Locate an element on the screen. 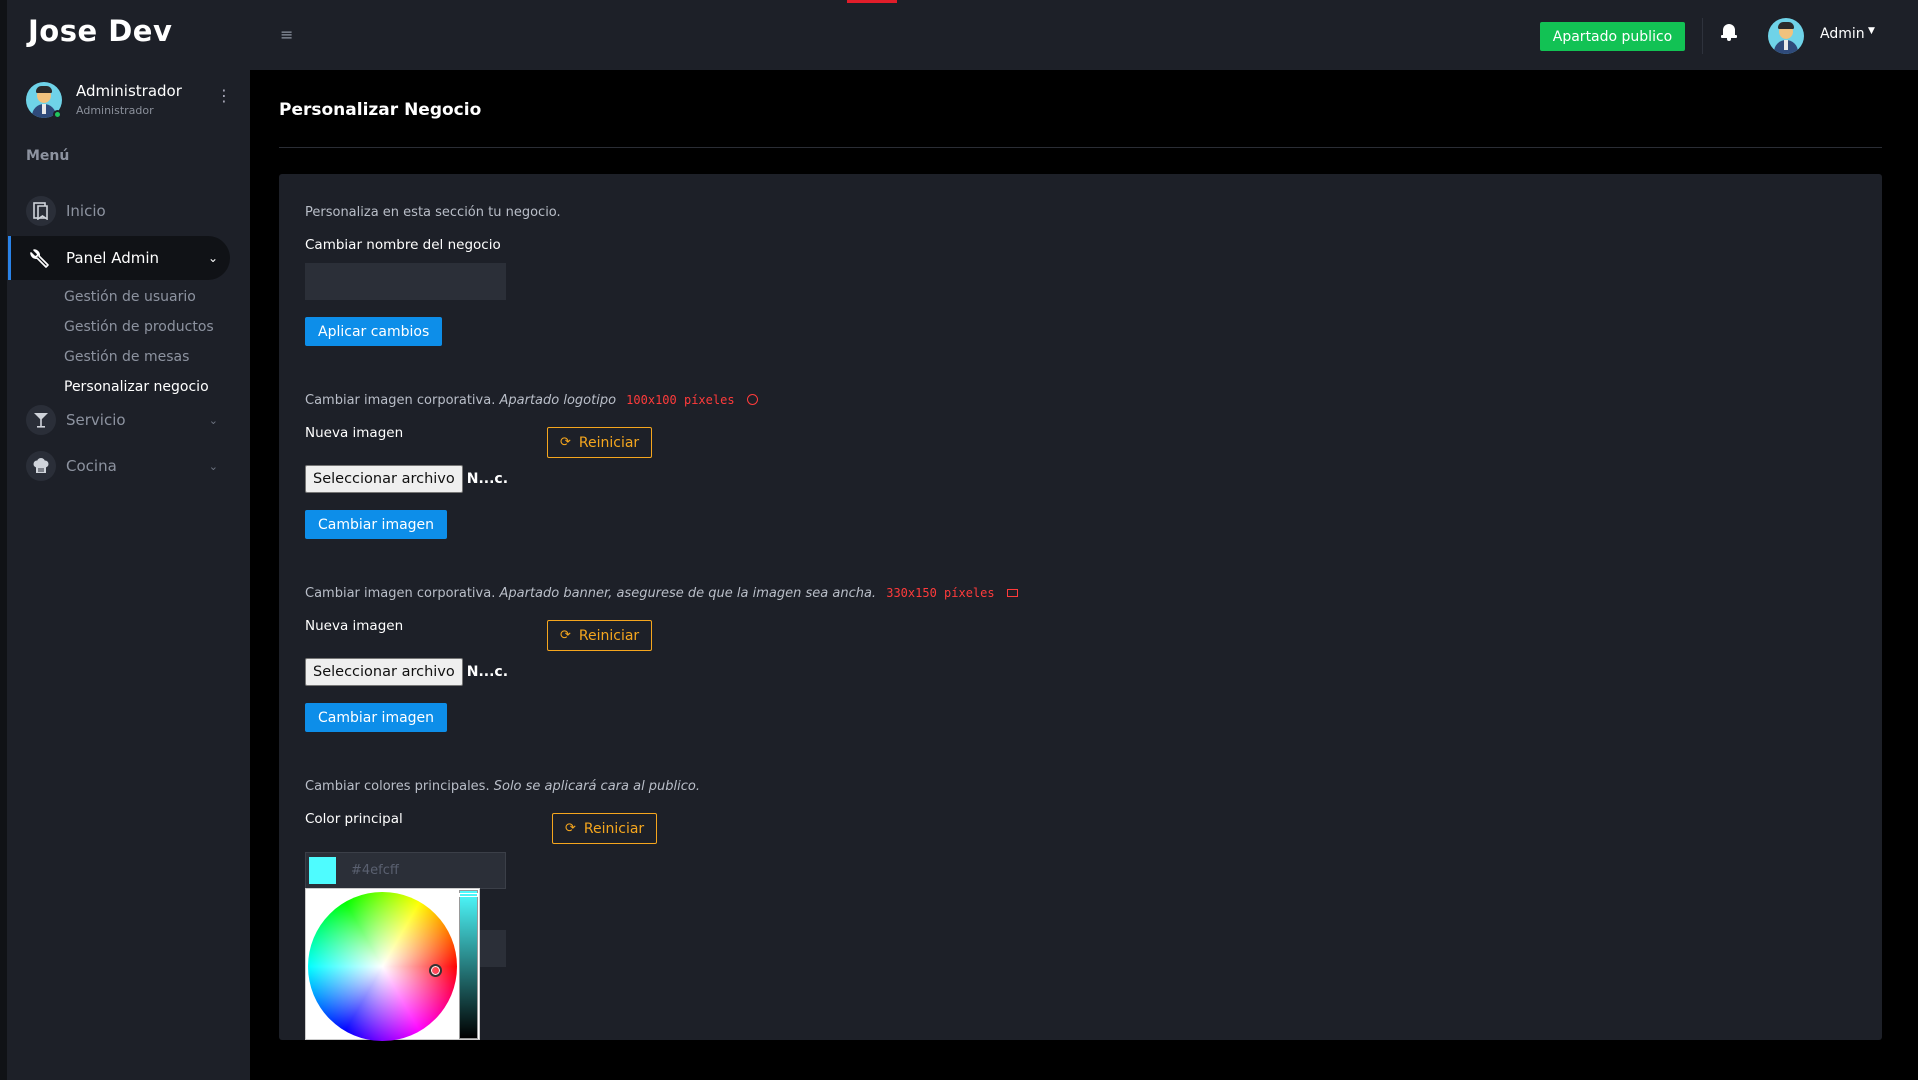  banner-section-desc: Cambiar imagen corporativa. is located at coordinates (400, 593).